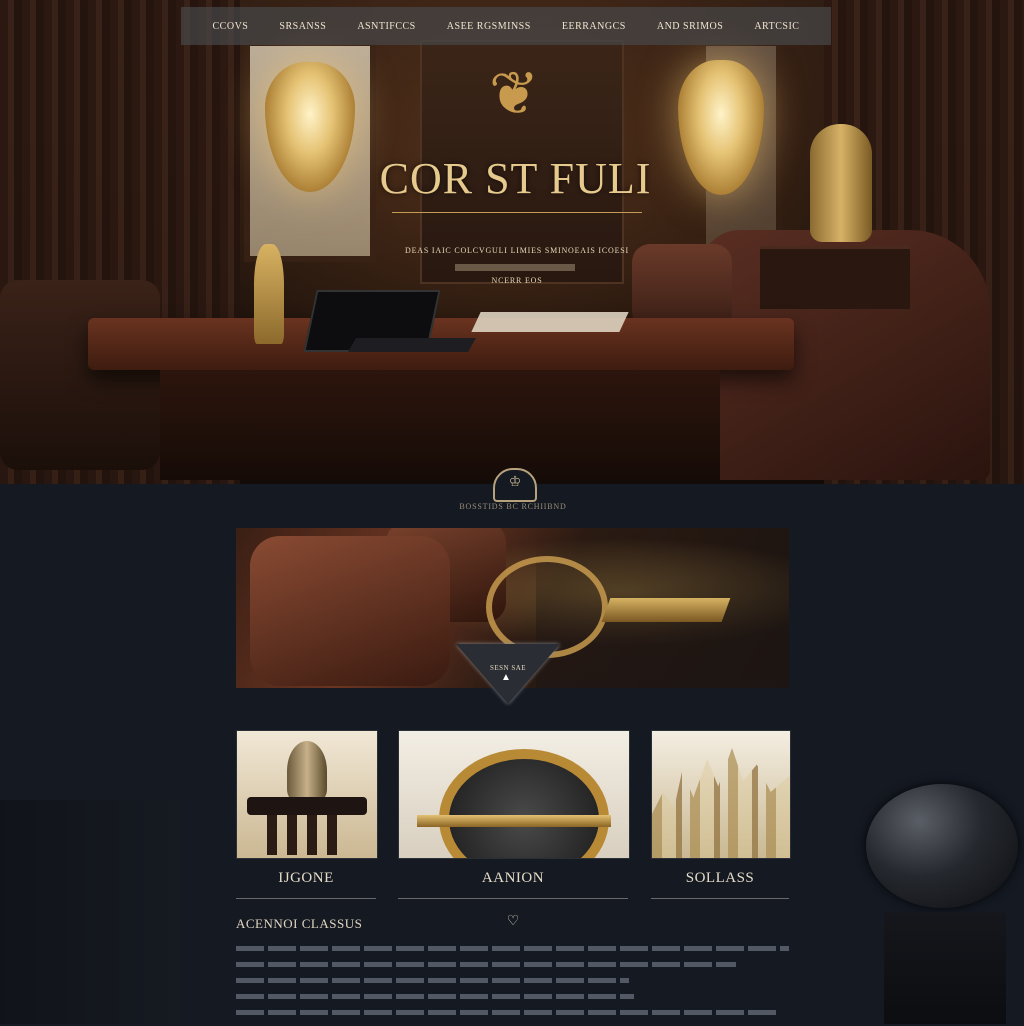 Image resolution: width=1024 pixels, height=1026 pixels. What do you see at coordinates (307, 806) in the screenshot?
I see `side-table` at bounding box center [307, 806].